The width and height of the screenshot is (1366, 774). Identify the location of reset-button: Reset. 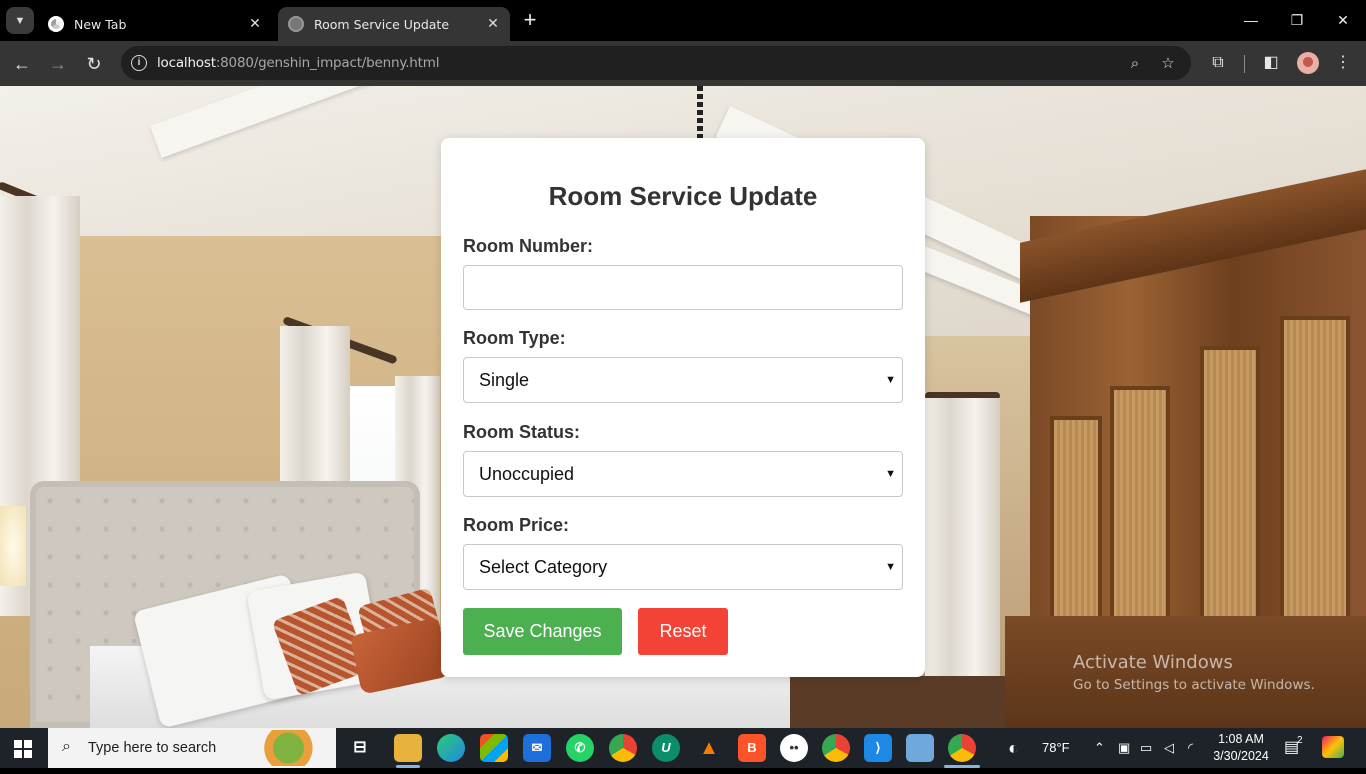
(683, 631).